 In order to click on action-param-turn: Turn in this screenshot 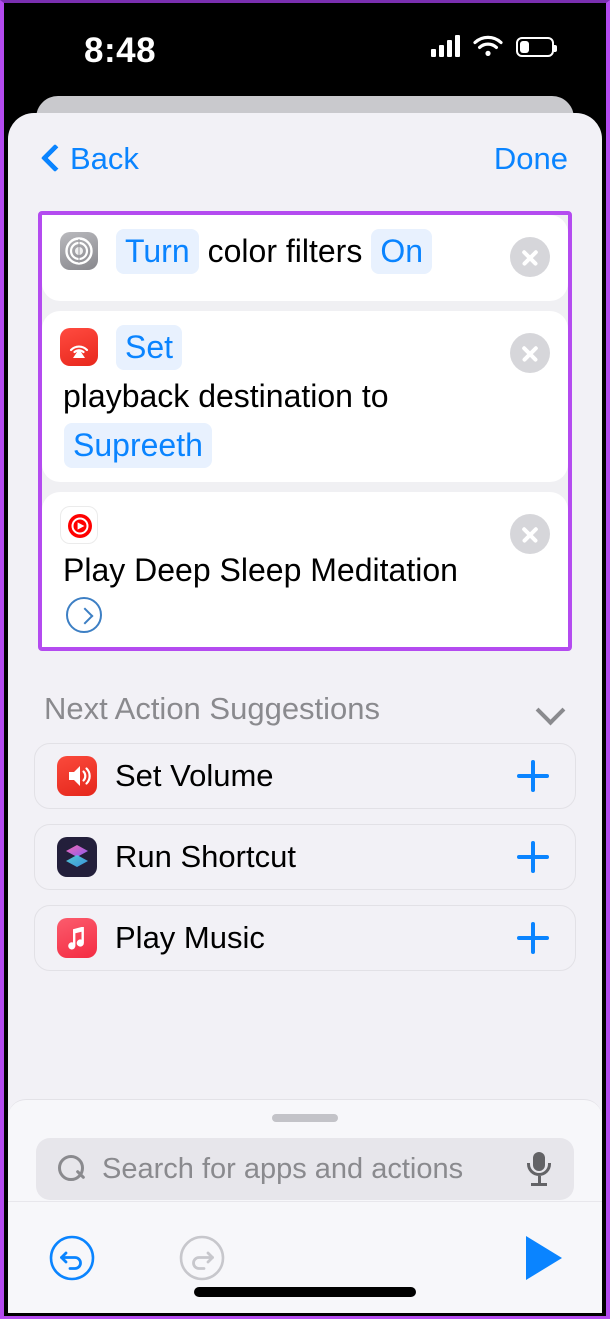, I will do `click(157, 251)`.